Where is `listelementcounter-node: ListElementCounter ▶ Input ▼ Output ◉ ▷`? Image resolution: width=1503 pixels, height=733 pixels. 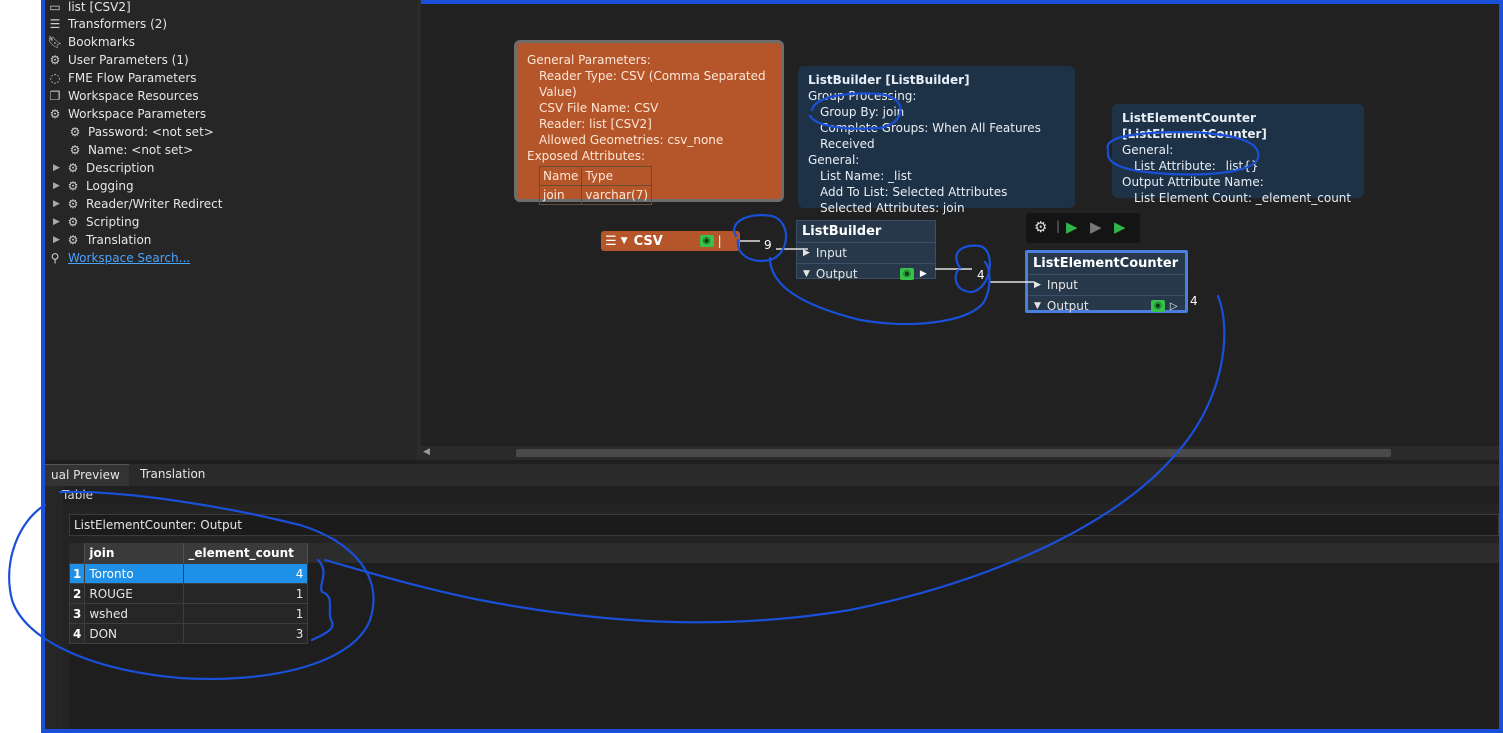 listelementcounter-node: ListElementCounter ▶ Input ▼ Output ◉ ▷ is located at coordinates (1106, 281).